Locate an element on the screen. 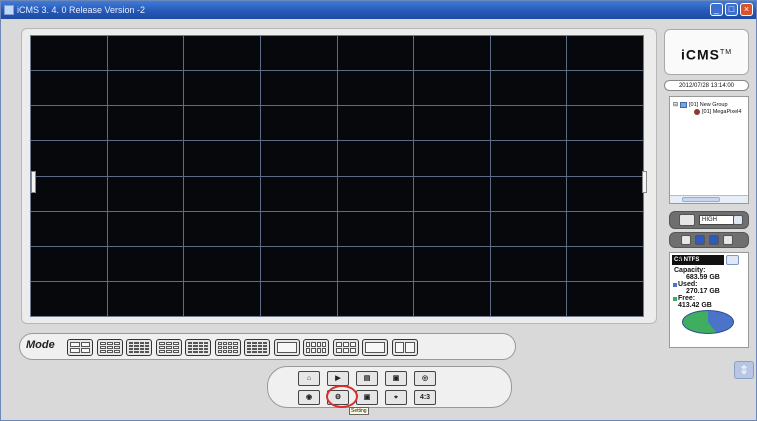 The width and height of the screenshot is (757, 421). layout-4x4-button is located at coordinates (139, 347).